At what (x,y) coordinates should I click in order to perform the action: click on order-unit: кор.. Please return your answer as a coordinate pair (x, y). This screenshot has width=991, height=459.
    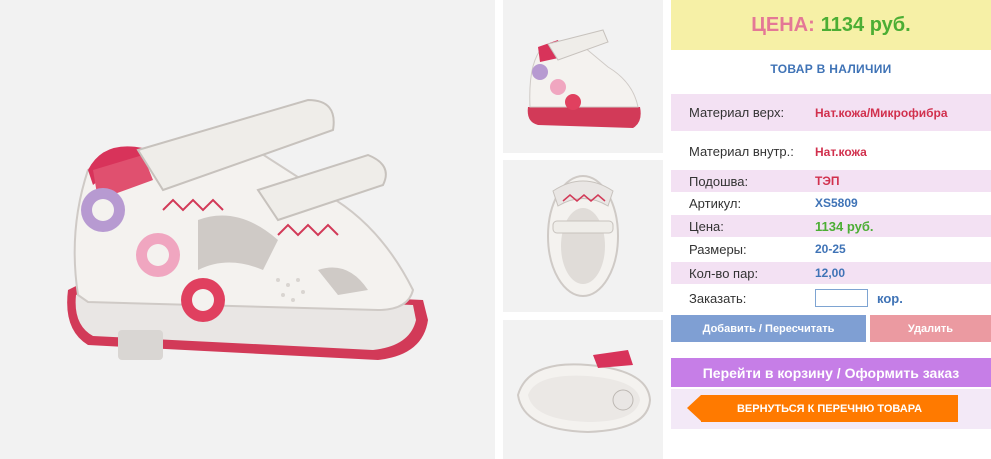
    Looking at the image, I should click on (890, 298).